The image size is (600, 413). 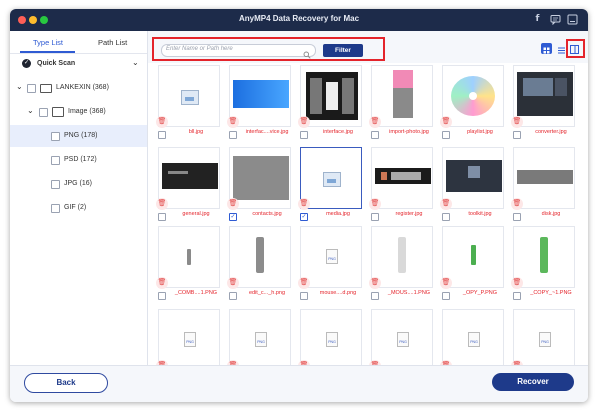 I want to click on file-name: toolkit.jpg, so click(x=480, y=214).